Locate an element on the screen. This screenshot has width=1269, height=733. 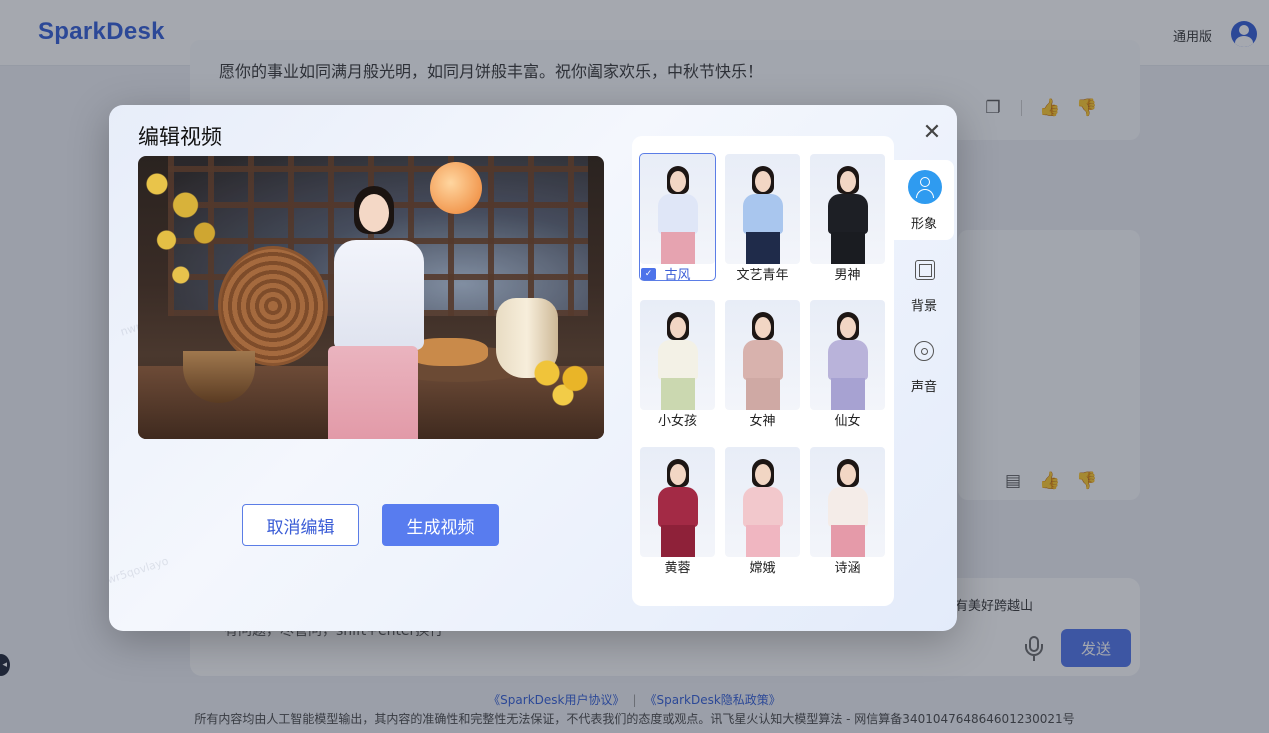
avatar-option: 男神 is located at coordinates (848, 219).